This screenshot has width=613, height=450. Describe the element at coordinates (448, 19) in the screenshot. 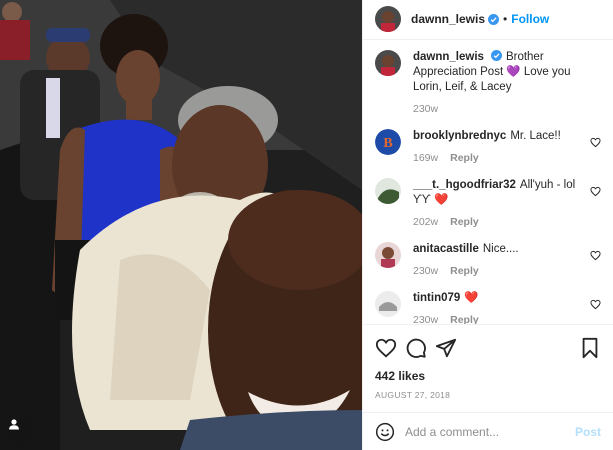

I see `author-username: dawnn_lewis` at that location.